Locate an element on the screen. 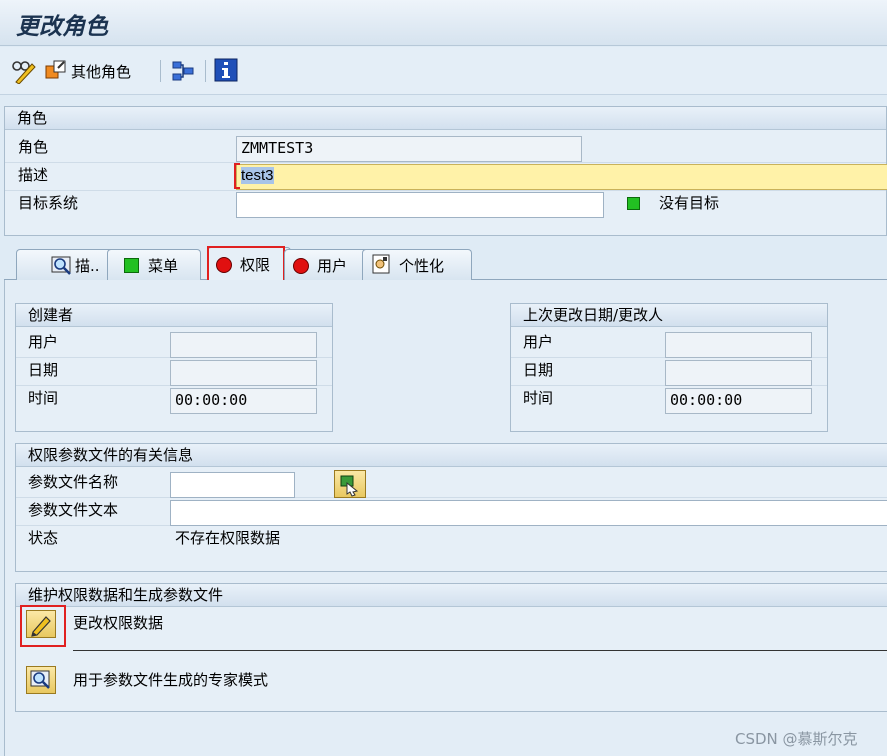 The image size is (887, 756). tab-users: 用户 is located at coordinates (326, 265).